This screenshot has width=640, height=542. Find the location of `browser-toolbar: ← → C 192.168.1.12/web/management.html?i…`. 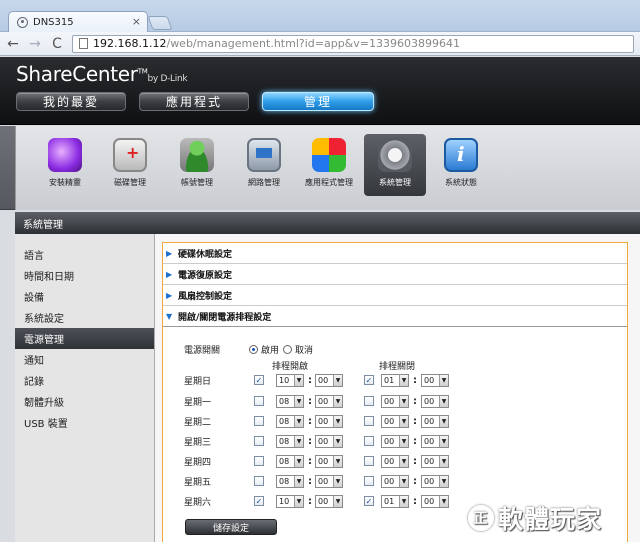

browser-toolbar: ← → C 192.168.1.12/web/management.html?i… is located at coordinates (320, 44).